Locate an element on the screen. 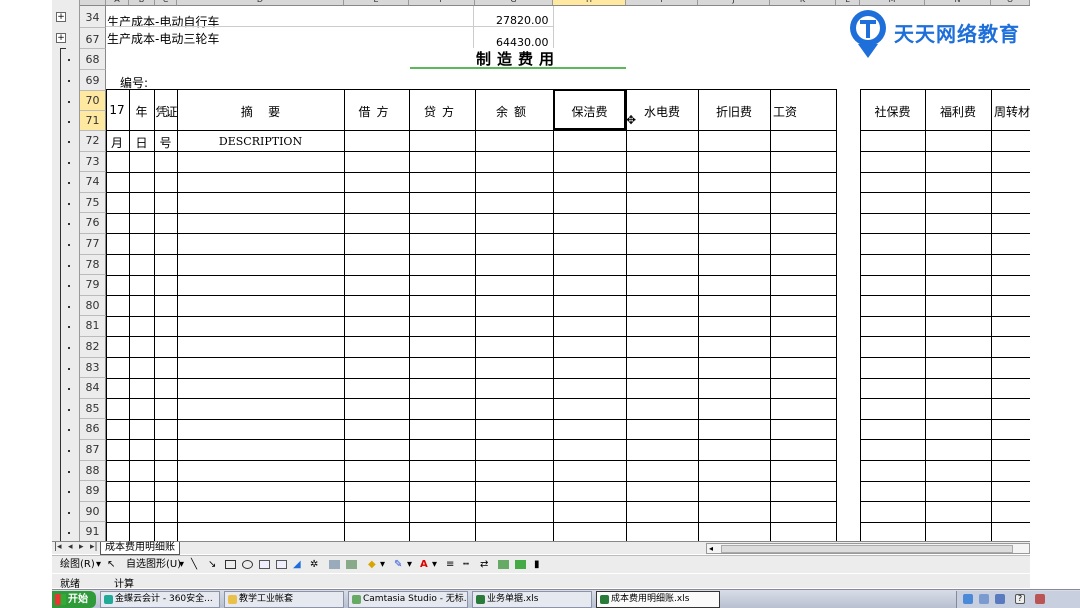  row-header: 72 is located at coordinates (93, 141).